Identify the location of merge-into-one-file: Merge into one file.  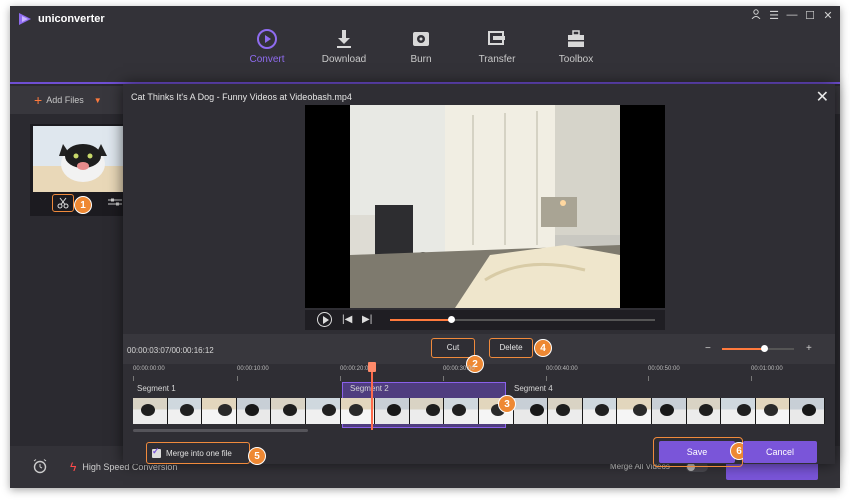
(198, 453).